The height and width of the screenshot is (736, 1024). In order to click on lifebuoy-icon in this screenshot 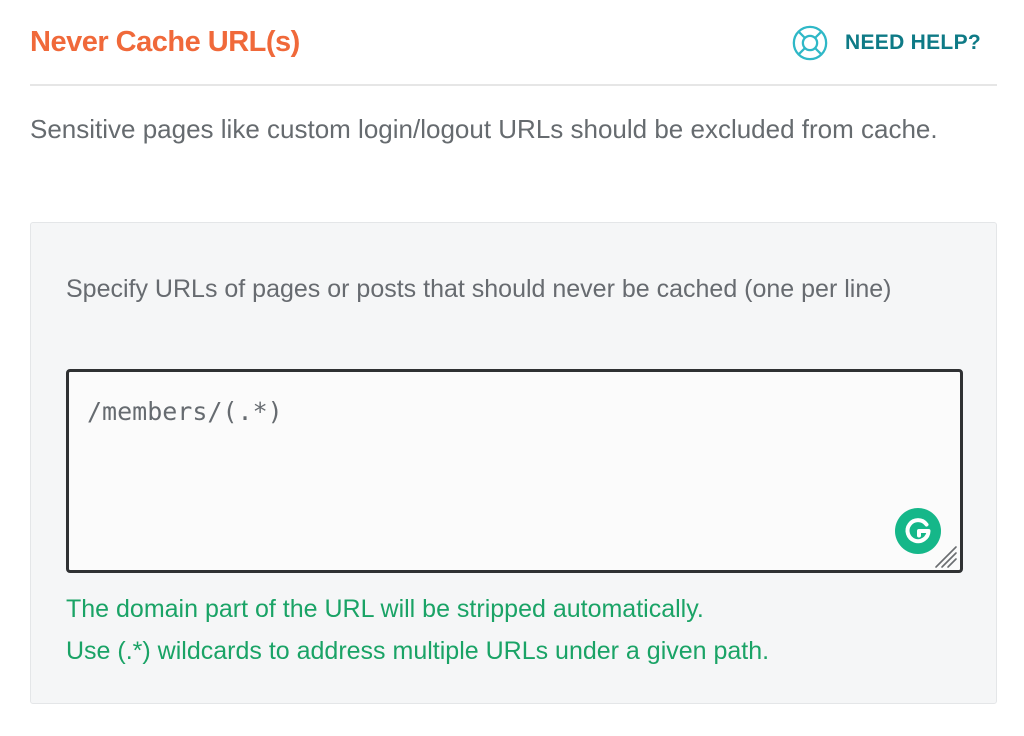, I will do `click(810, 43)`.